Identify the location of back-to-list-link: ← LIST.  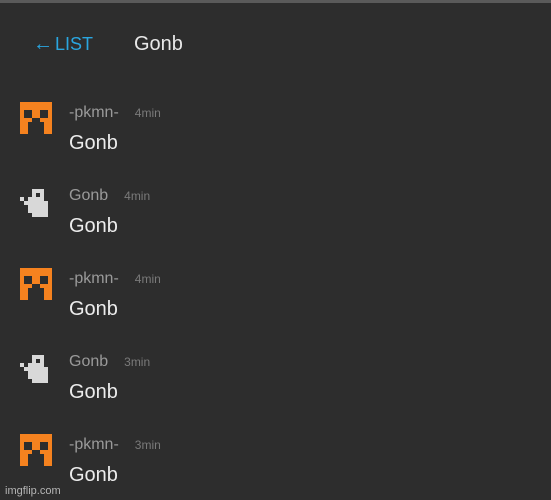
(63, 44).